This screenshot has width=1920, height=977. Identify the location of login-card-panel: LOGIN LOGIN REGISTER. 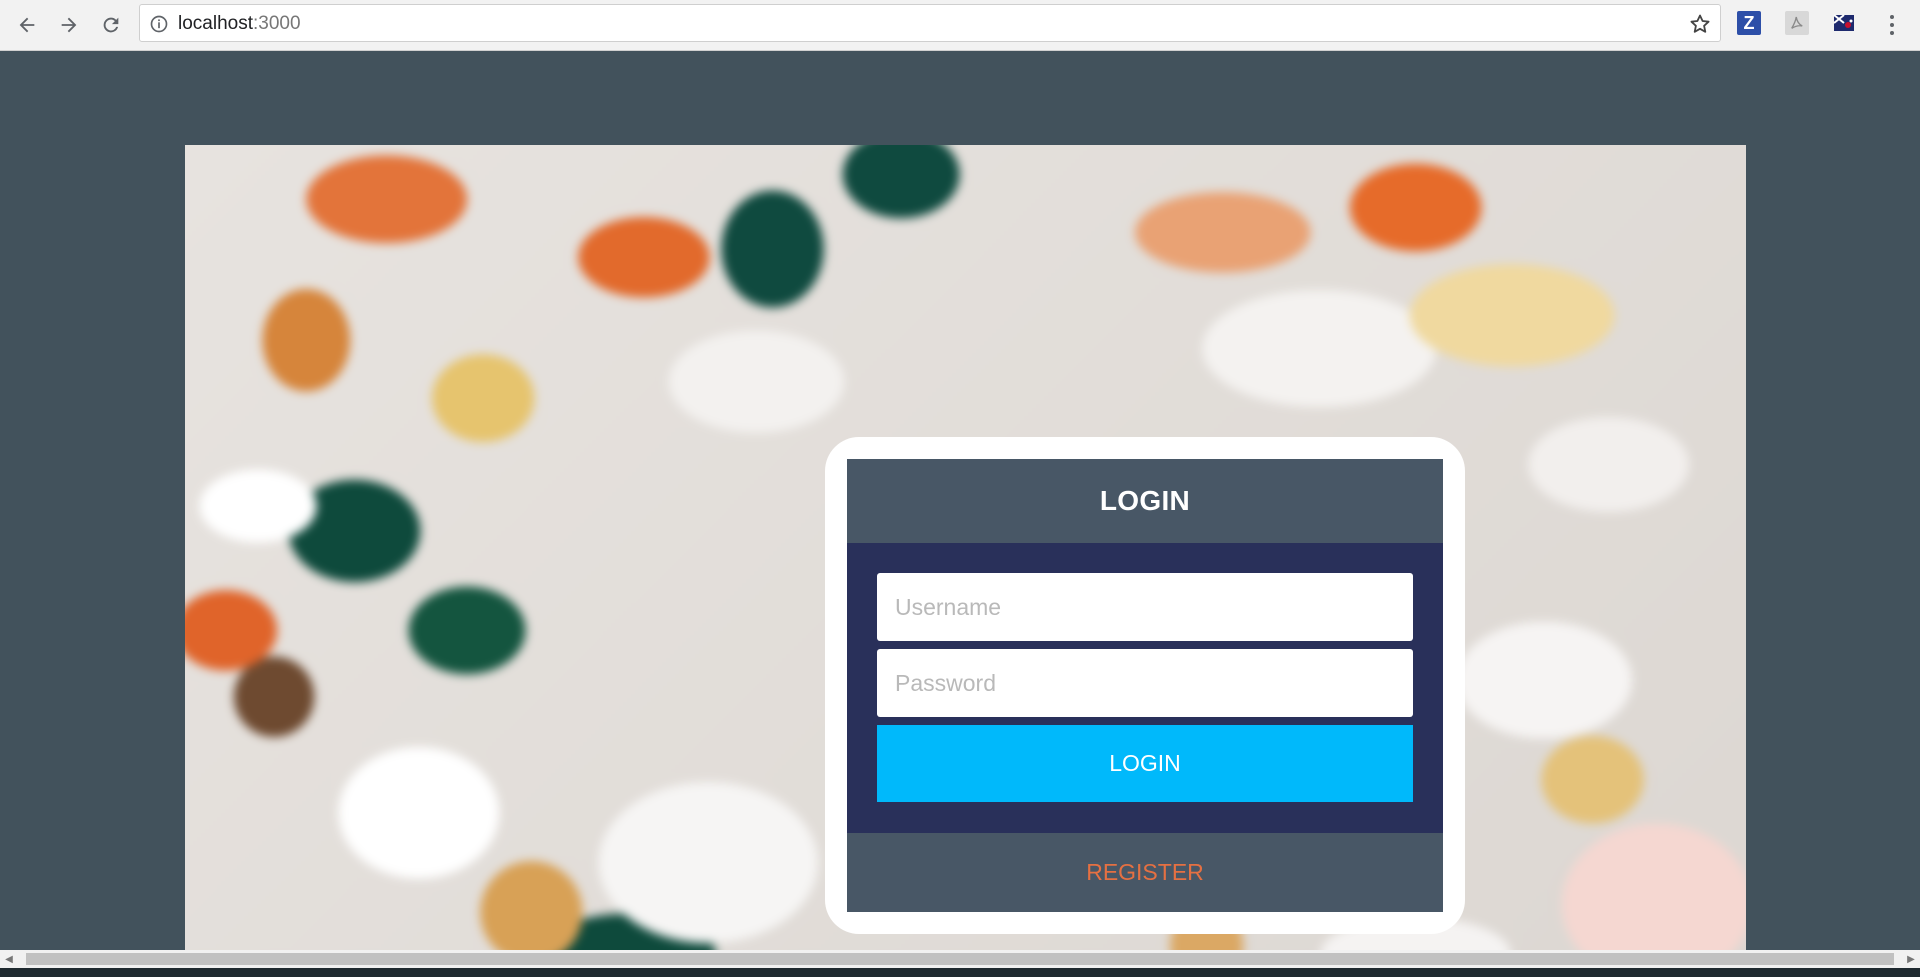
(1145, 685).